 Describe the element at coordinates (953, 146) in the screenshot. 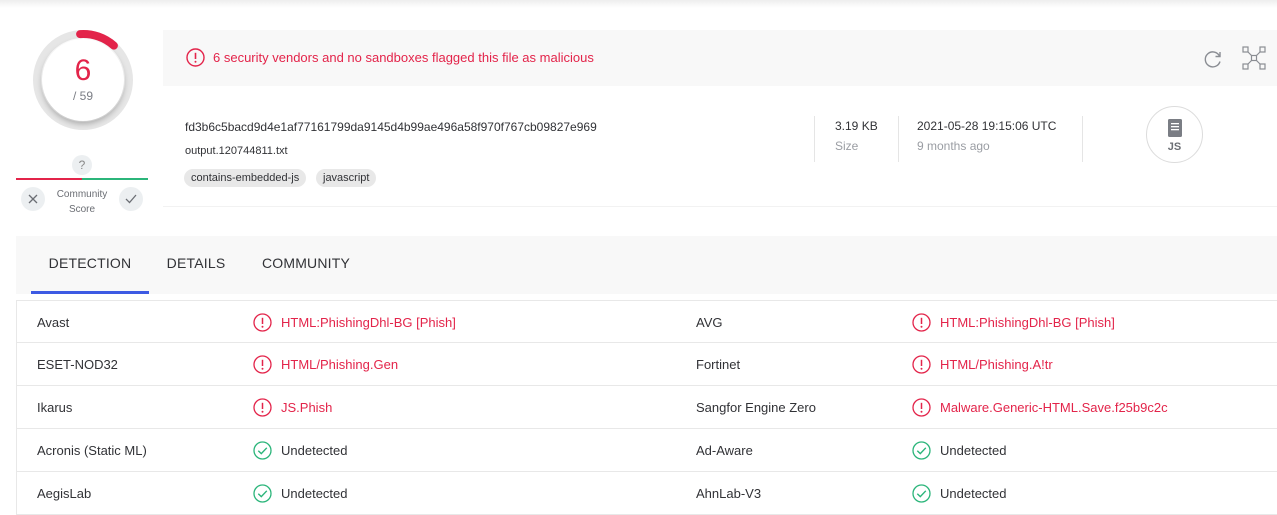

I see `analysis-date-relative: 9 months ago` at that location.